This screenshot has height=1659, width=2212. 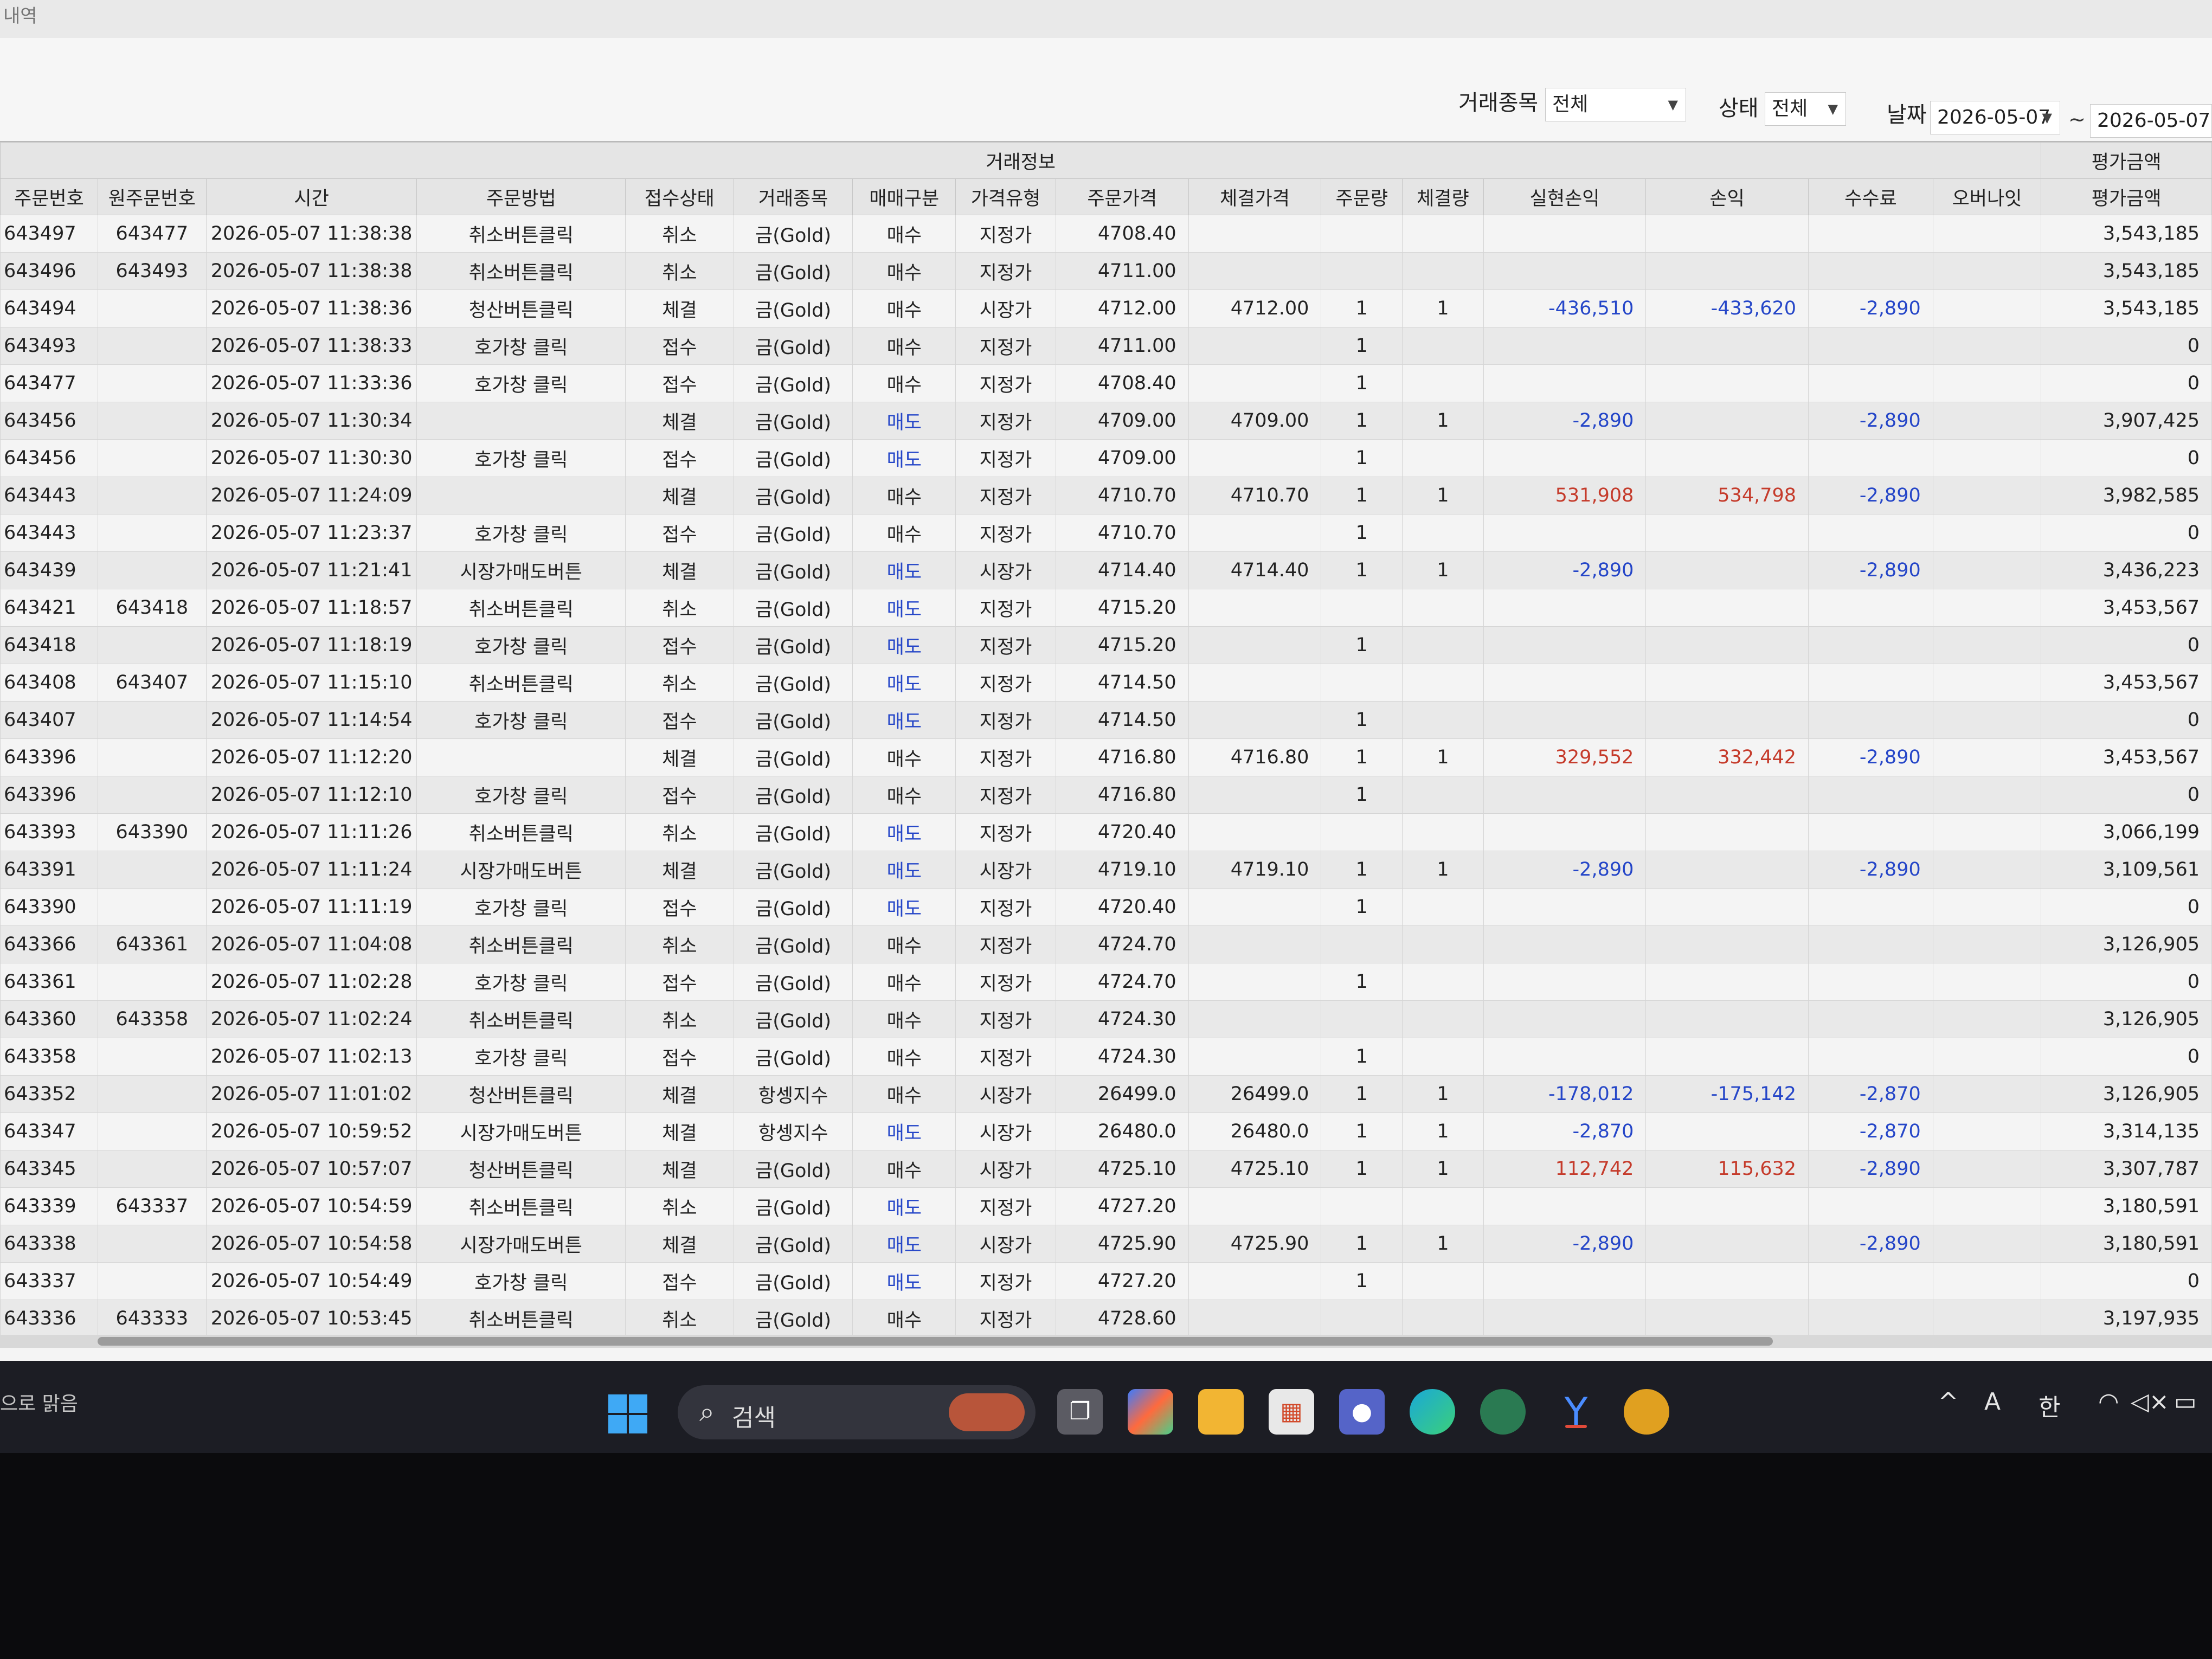 I want to click on file-explorer-icon, so click(x=1221, y=1412).